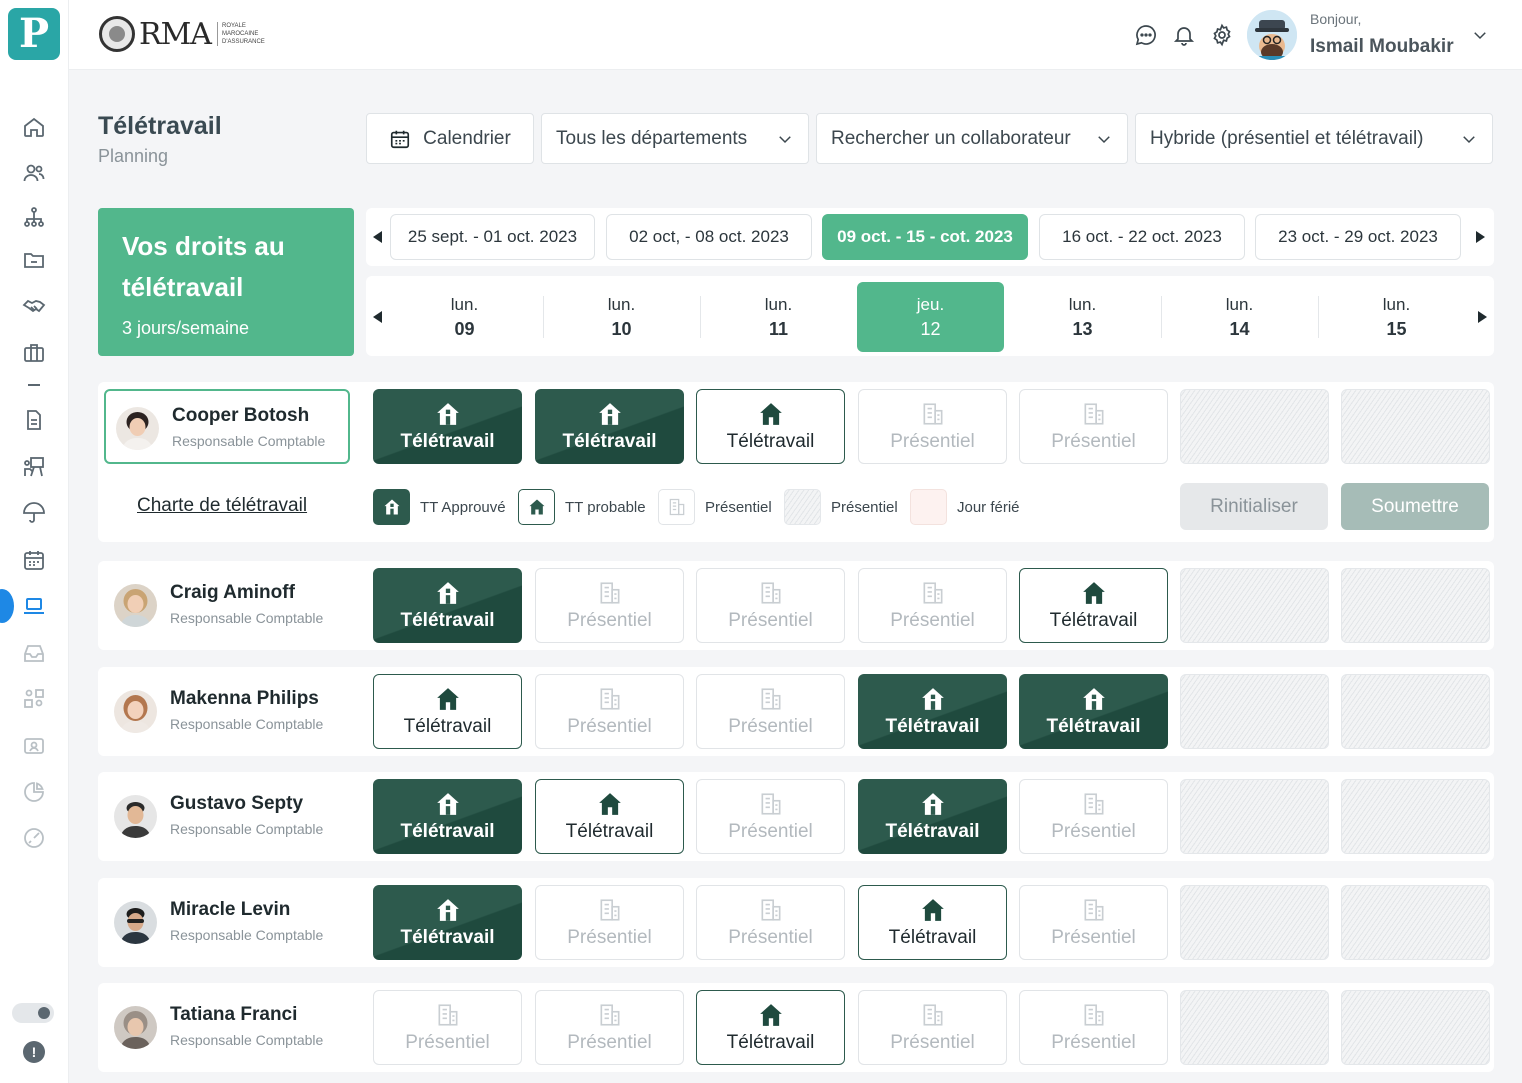 This screenshot has width=1522, height=1083. Describe the element at coordinates (464, 317) in the screenshot. I see `day-cell: lun. 09` at that location.